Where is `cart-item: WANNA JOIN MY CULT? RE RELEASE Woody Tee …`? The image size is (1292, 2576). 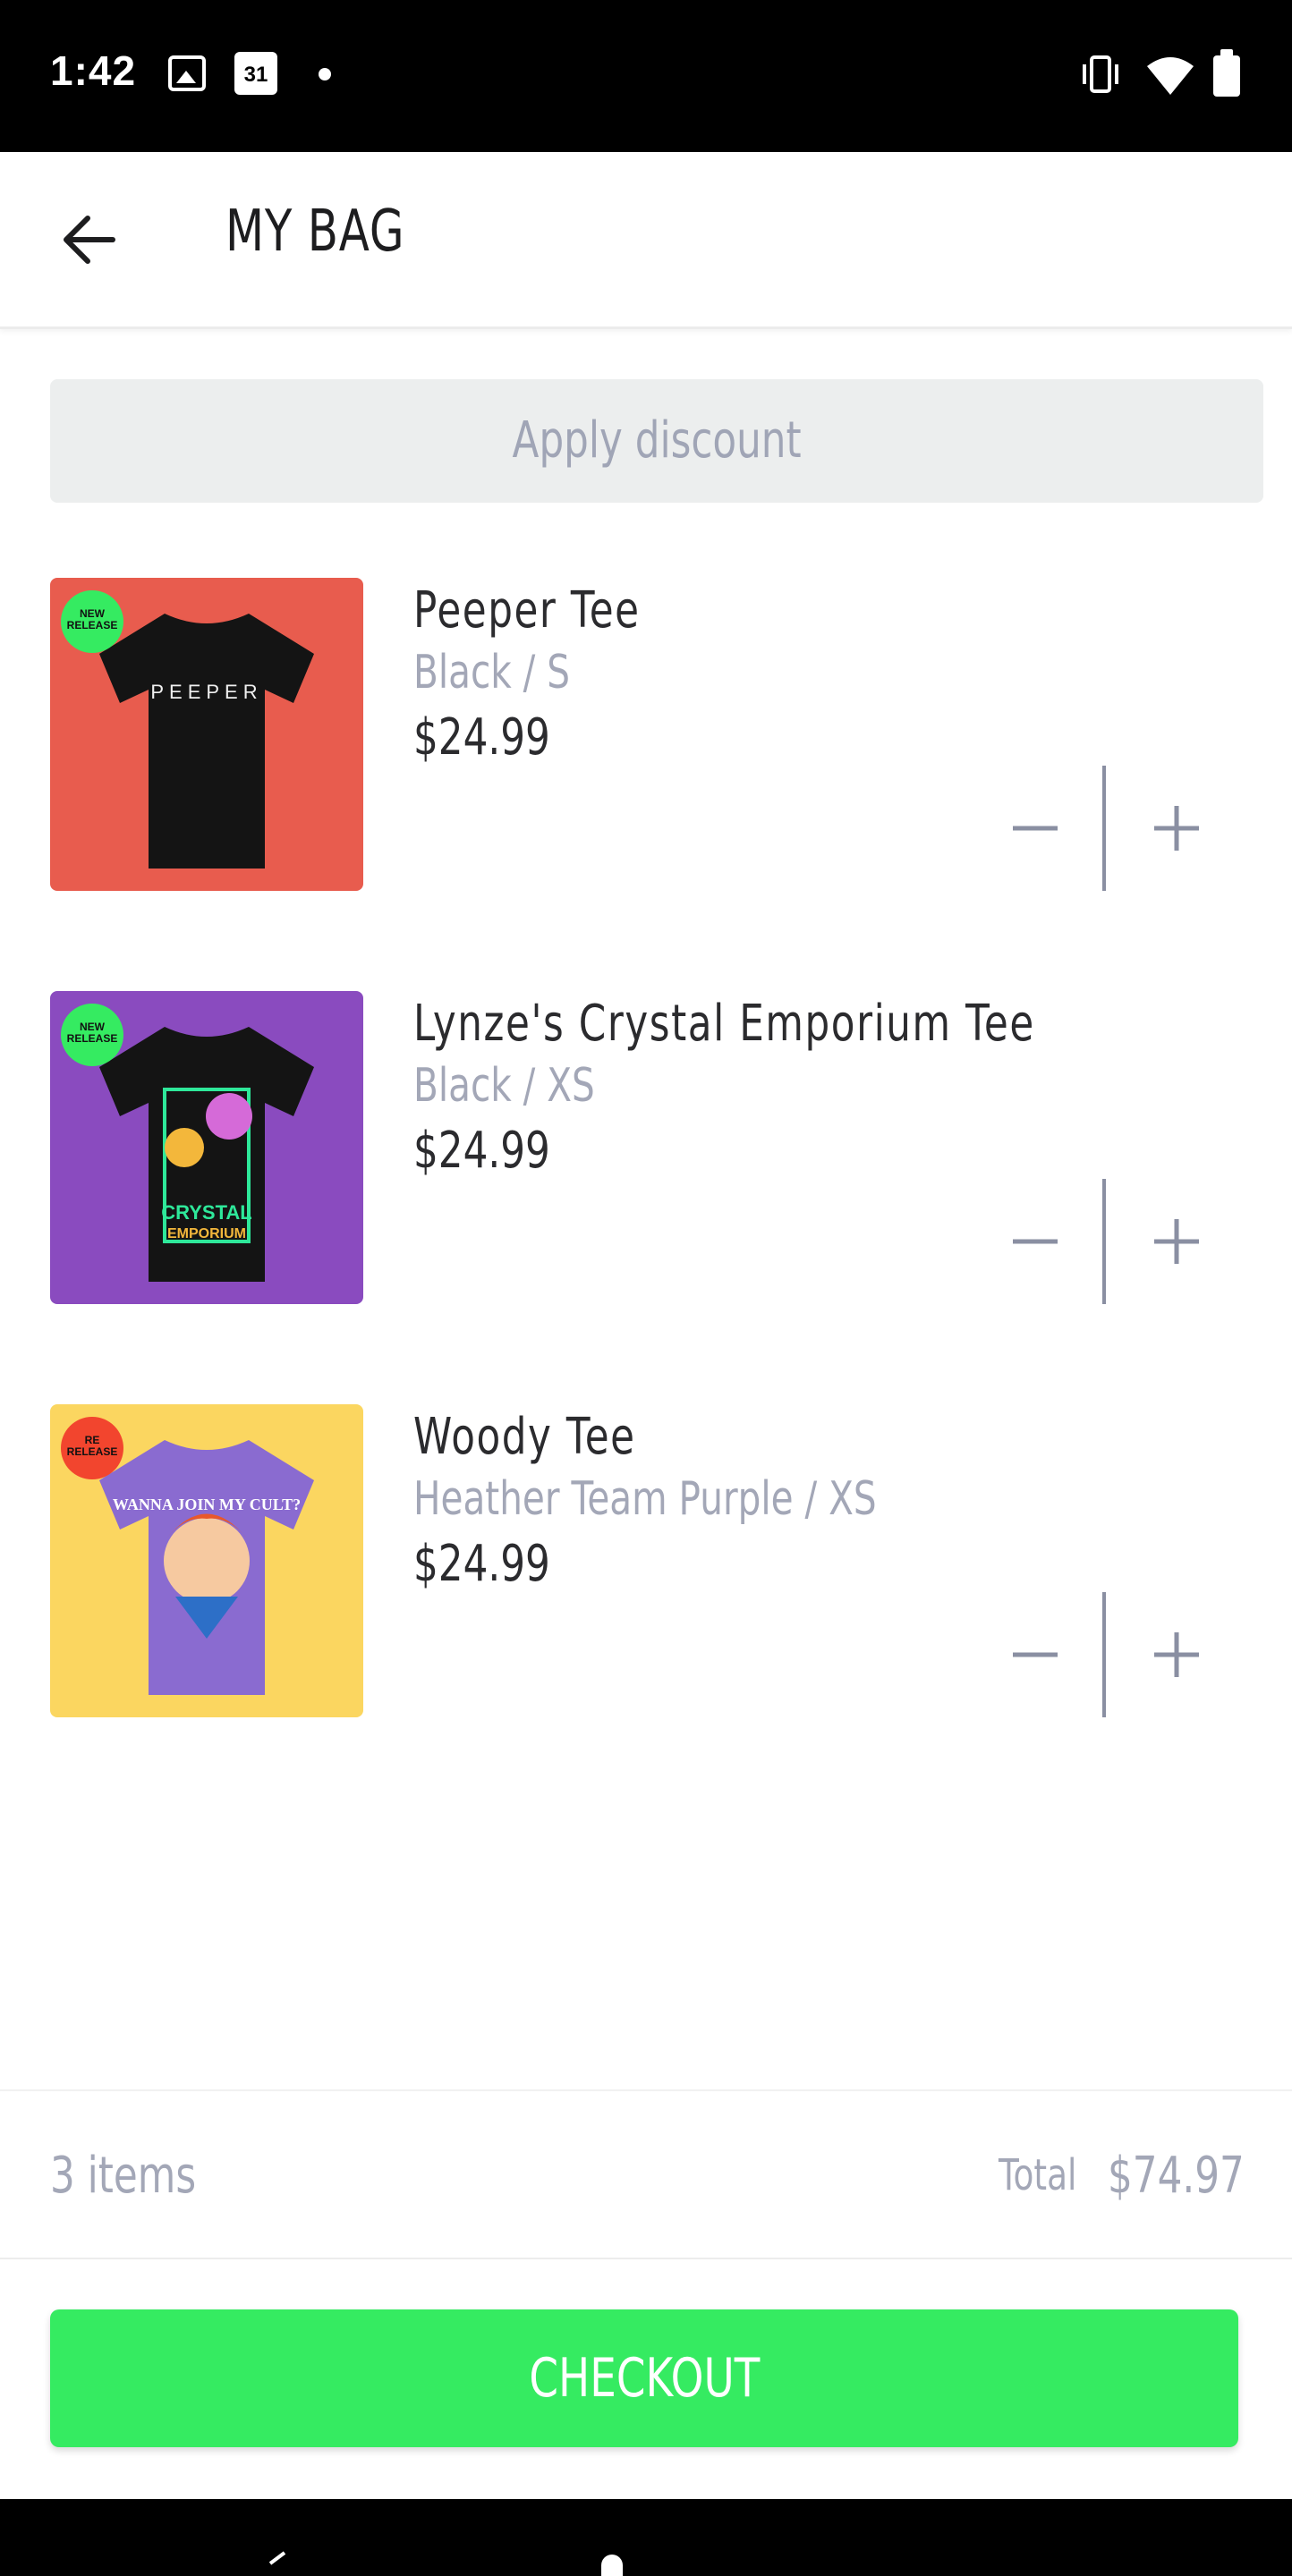 cart-item: WANNA JOIN MY CULT? RE RELEASE Woody Tee … is located at coordinates (646, 1560).